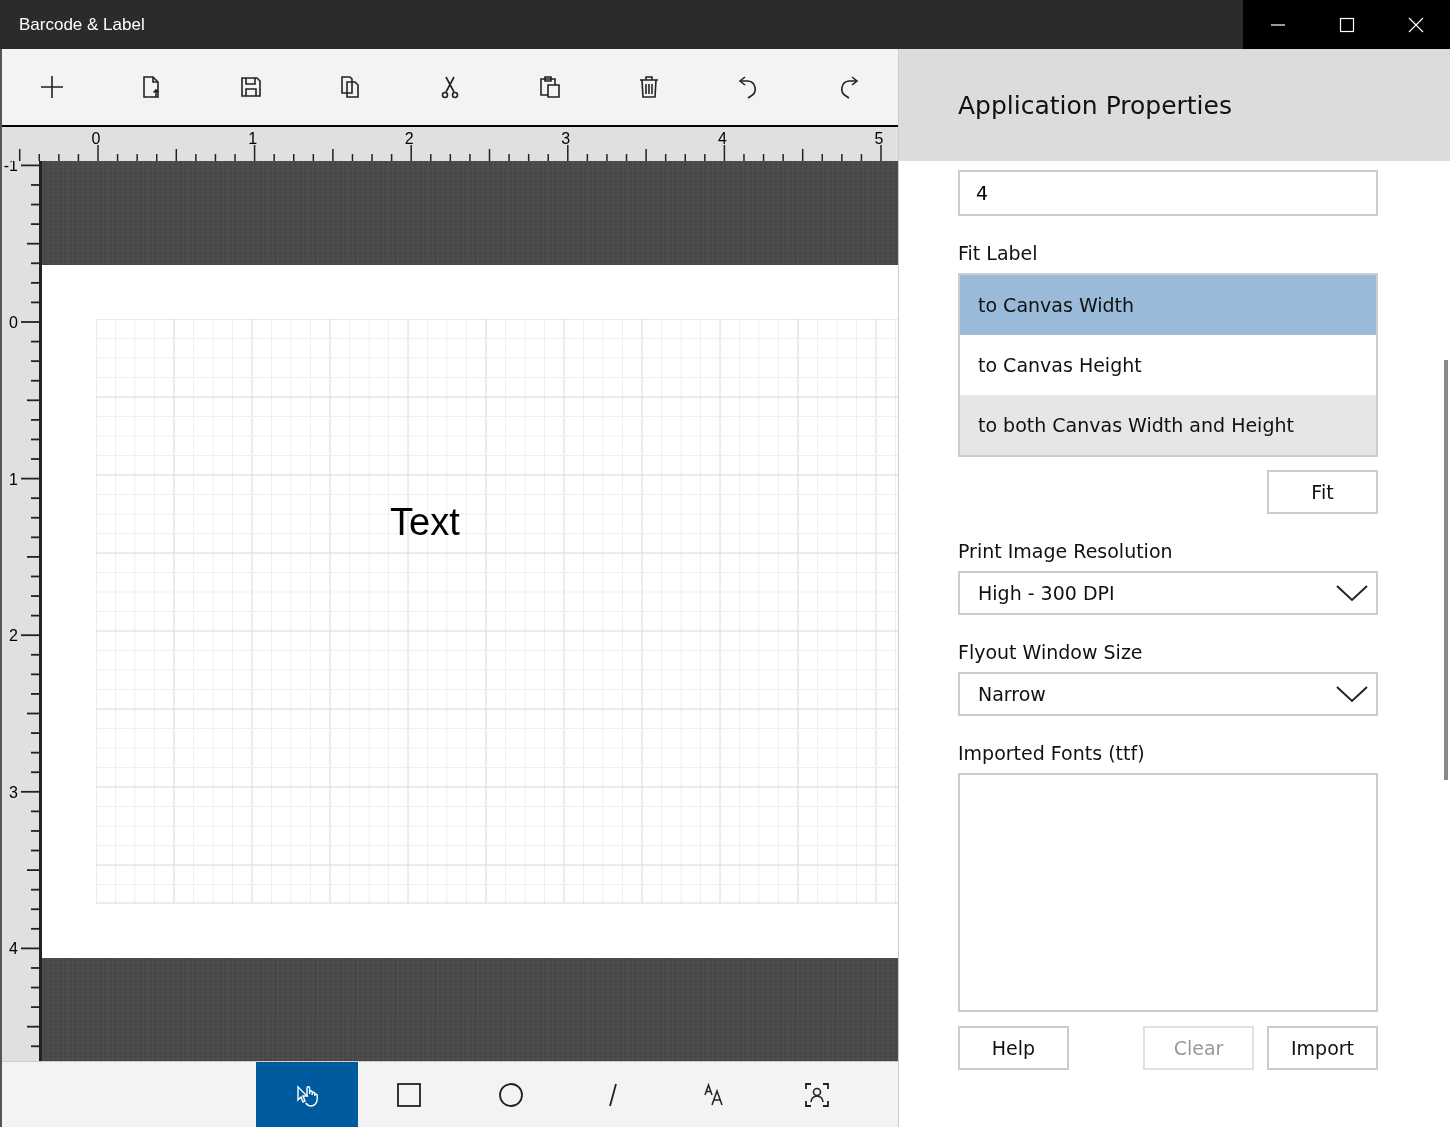 This screenshot has height=1127, width=1450. Describe the element at coordinates (1066, 551) in the screenshot. I see `field-label: Print Image Resolution` at that location.